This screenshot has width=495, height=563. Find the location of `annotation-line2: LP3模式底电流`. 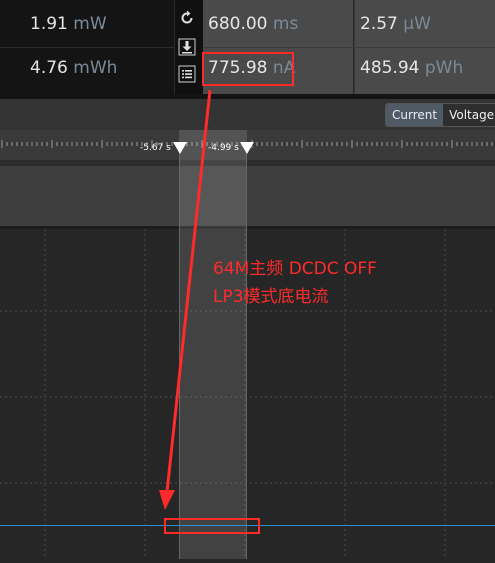

annotation-line2: LP3模式底电流 is located at coordinates (271, 297).